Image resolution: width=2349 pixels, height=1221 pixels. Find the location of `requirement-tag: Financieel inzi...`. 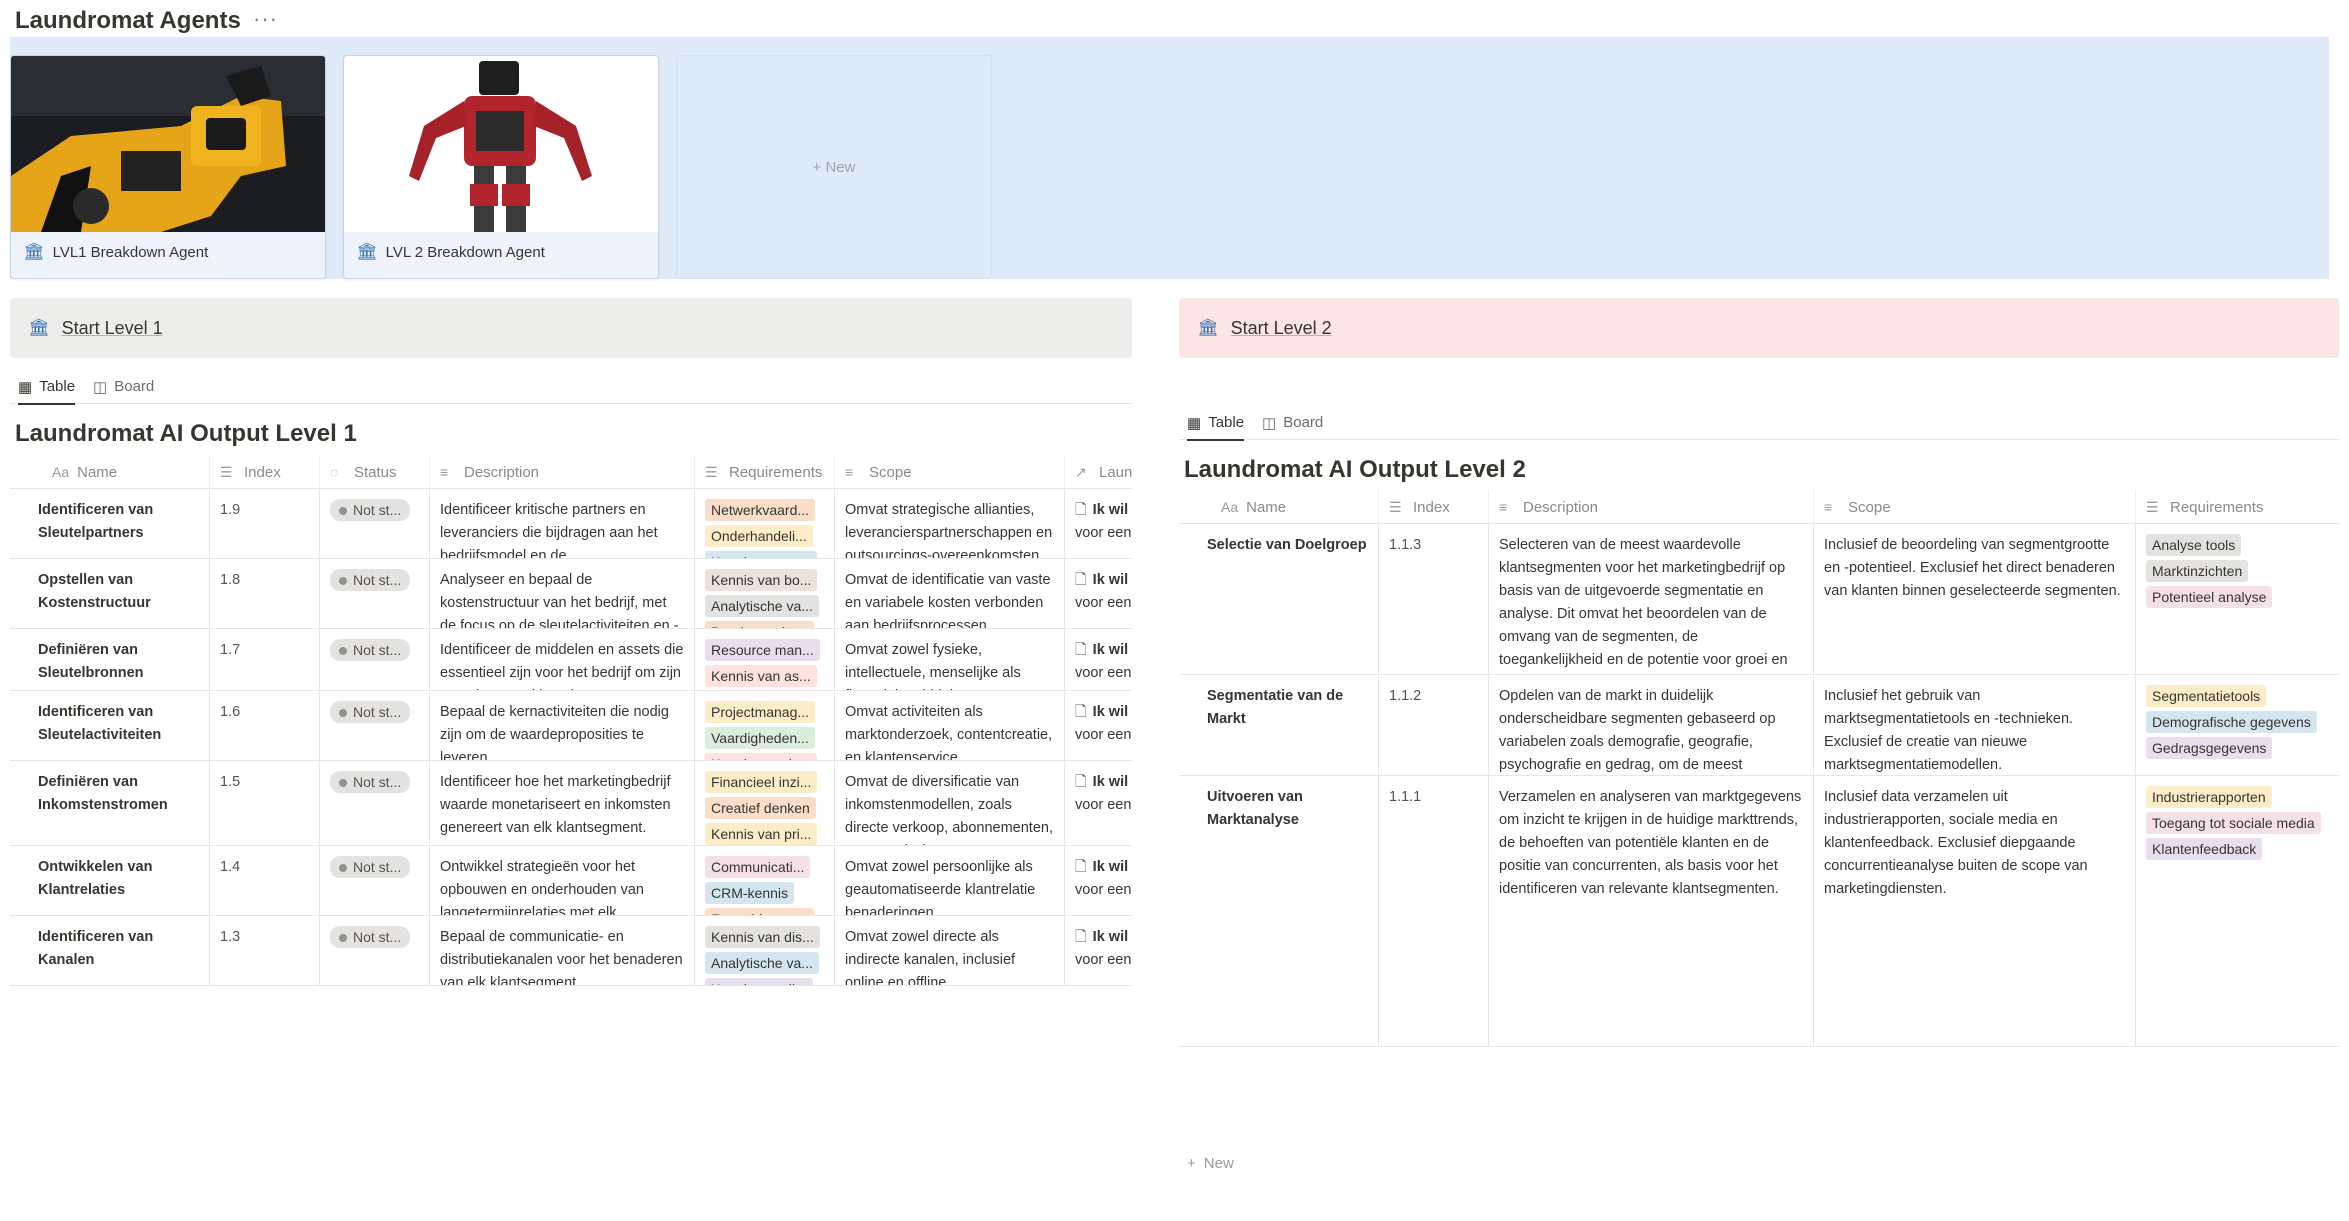

requirement-tag: Financieel inzi... is located at coordinates (761, 782).